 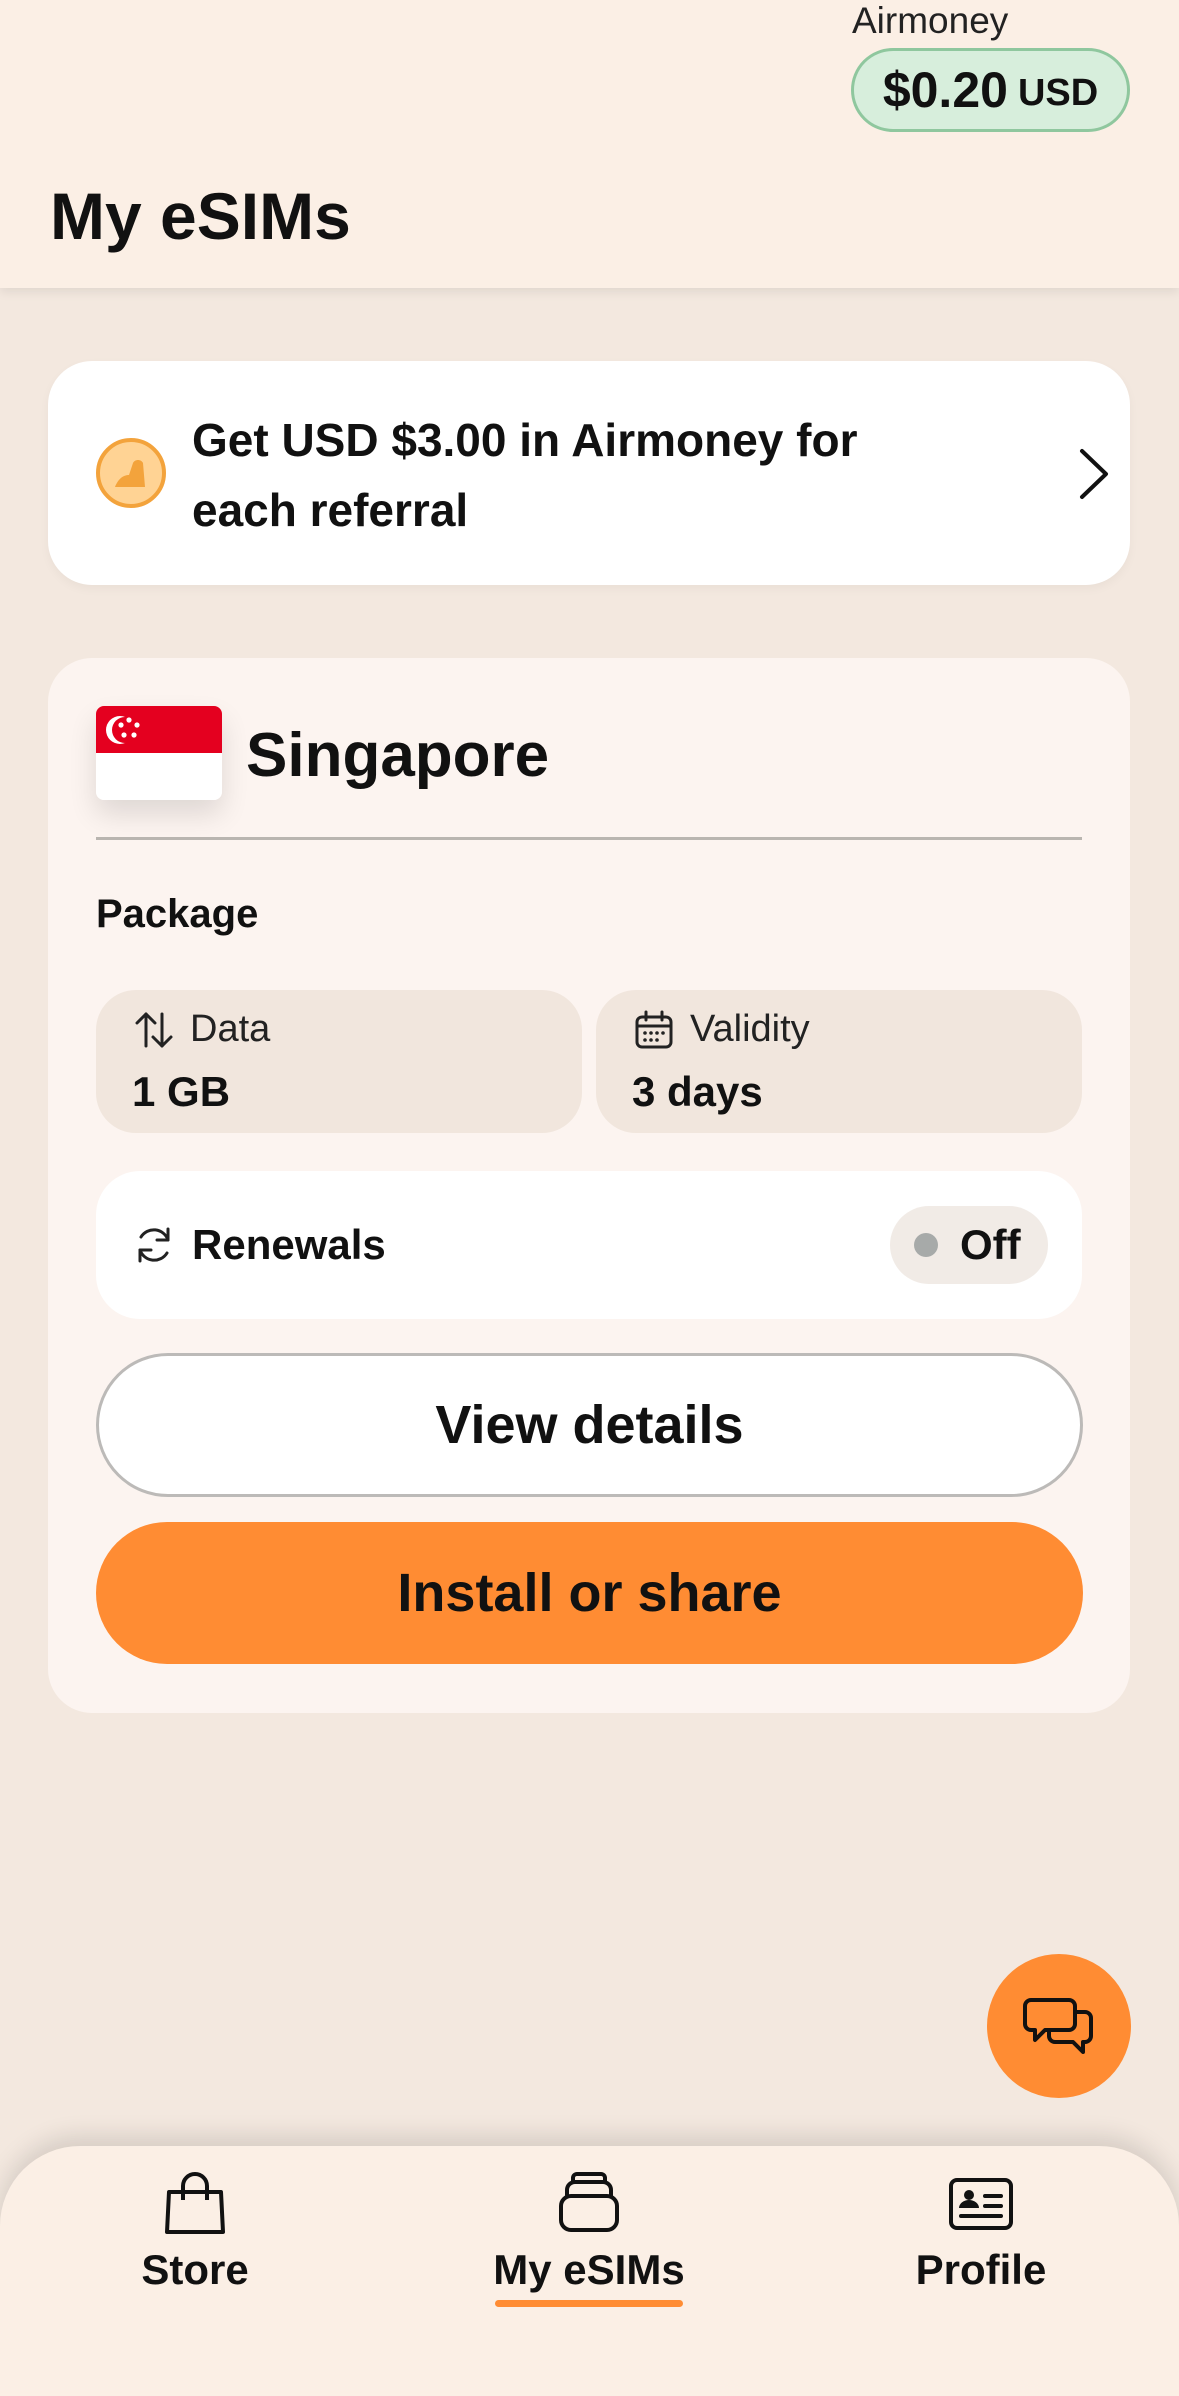 I want to click on nav-label-my-esims: My eSIMs, so click(x=589, y=2269).